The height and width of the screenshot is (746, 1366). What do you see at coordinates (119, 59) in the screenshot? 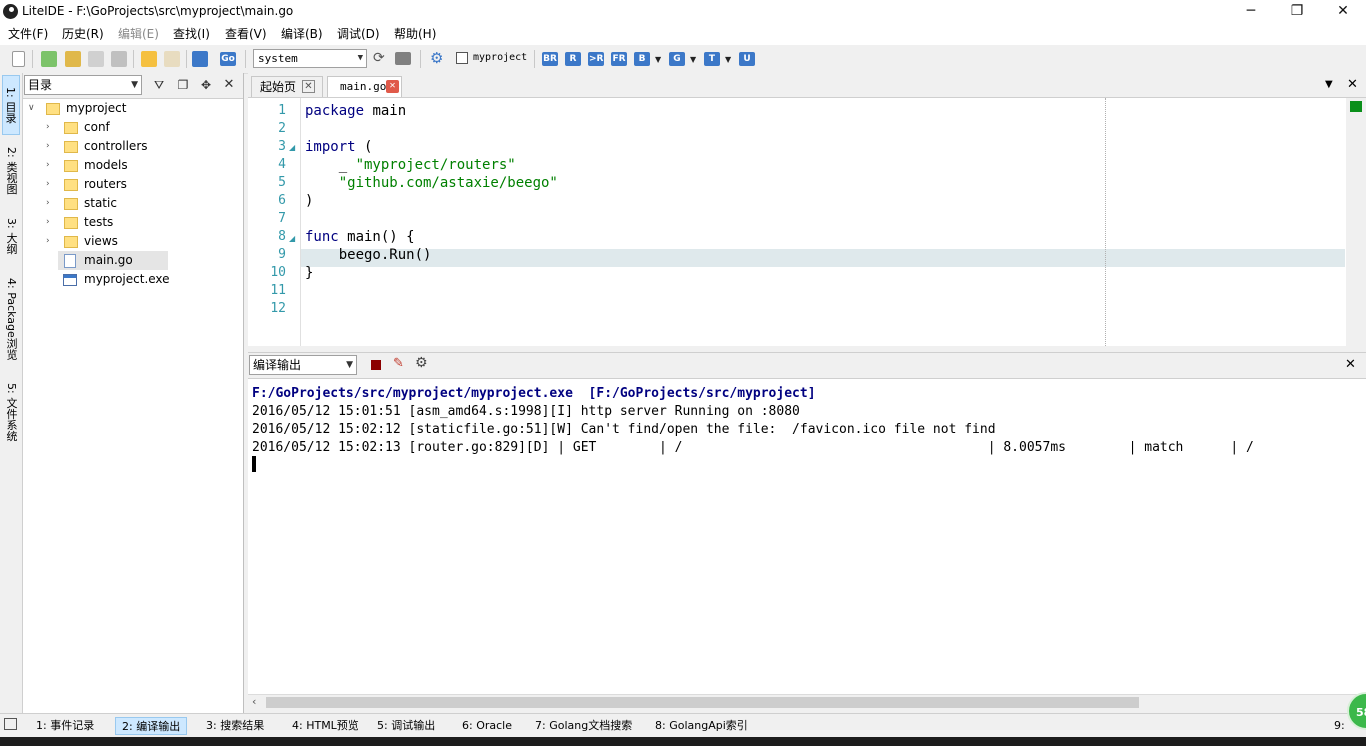
I see `save-all-icon` at bounding box center [119, 59].